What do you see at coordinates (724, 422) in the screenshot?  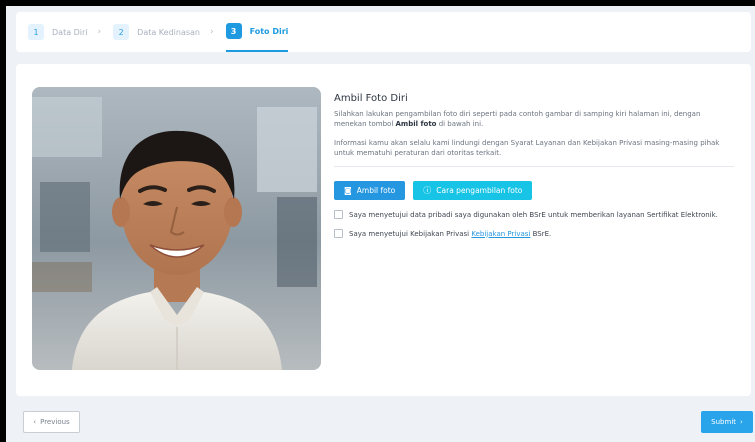 I see `submit-label: Submit` at bounding box center [724, 422].